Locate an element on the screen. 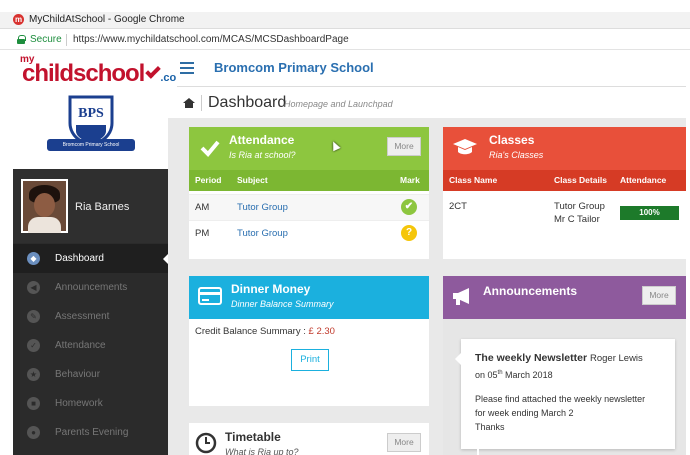  people-icon: ● is located at coordinates (33, 432).